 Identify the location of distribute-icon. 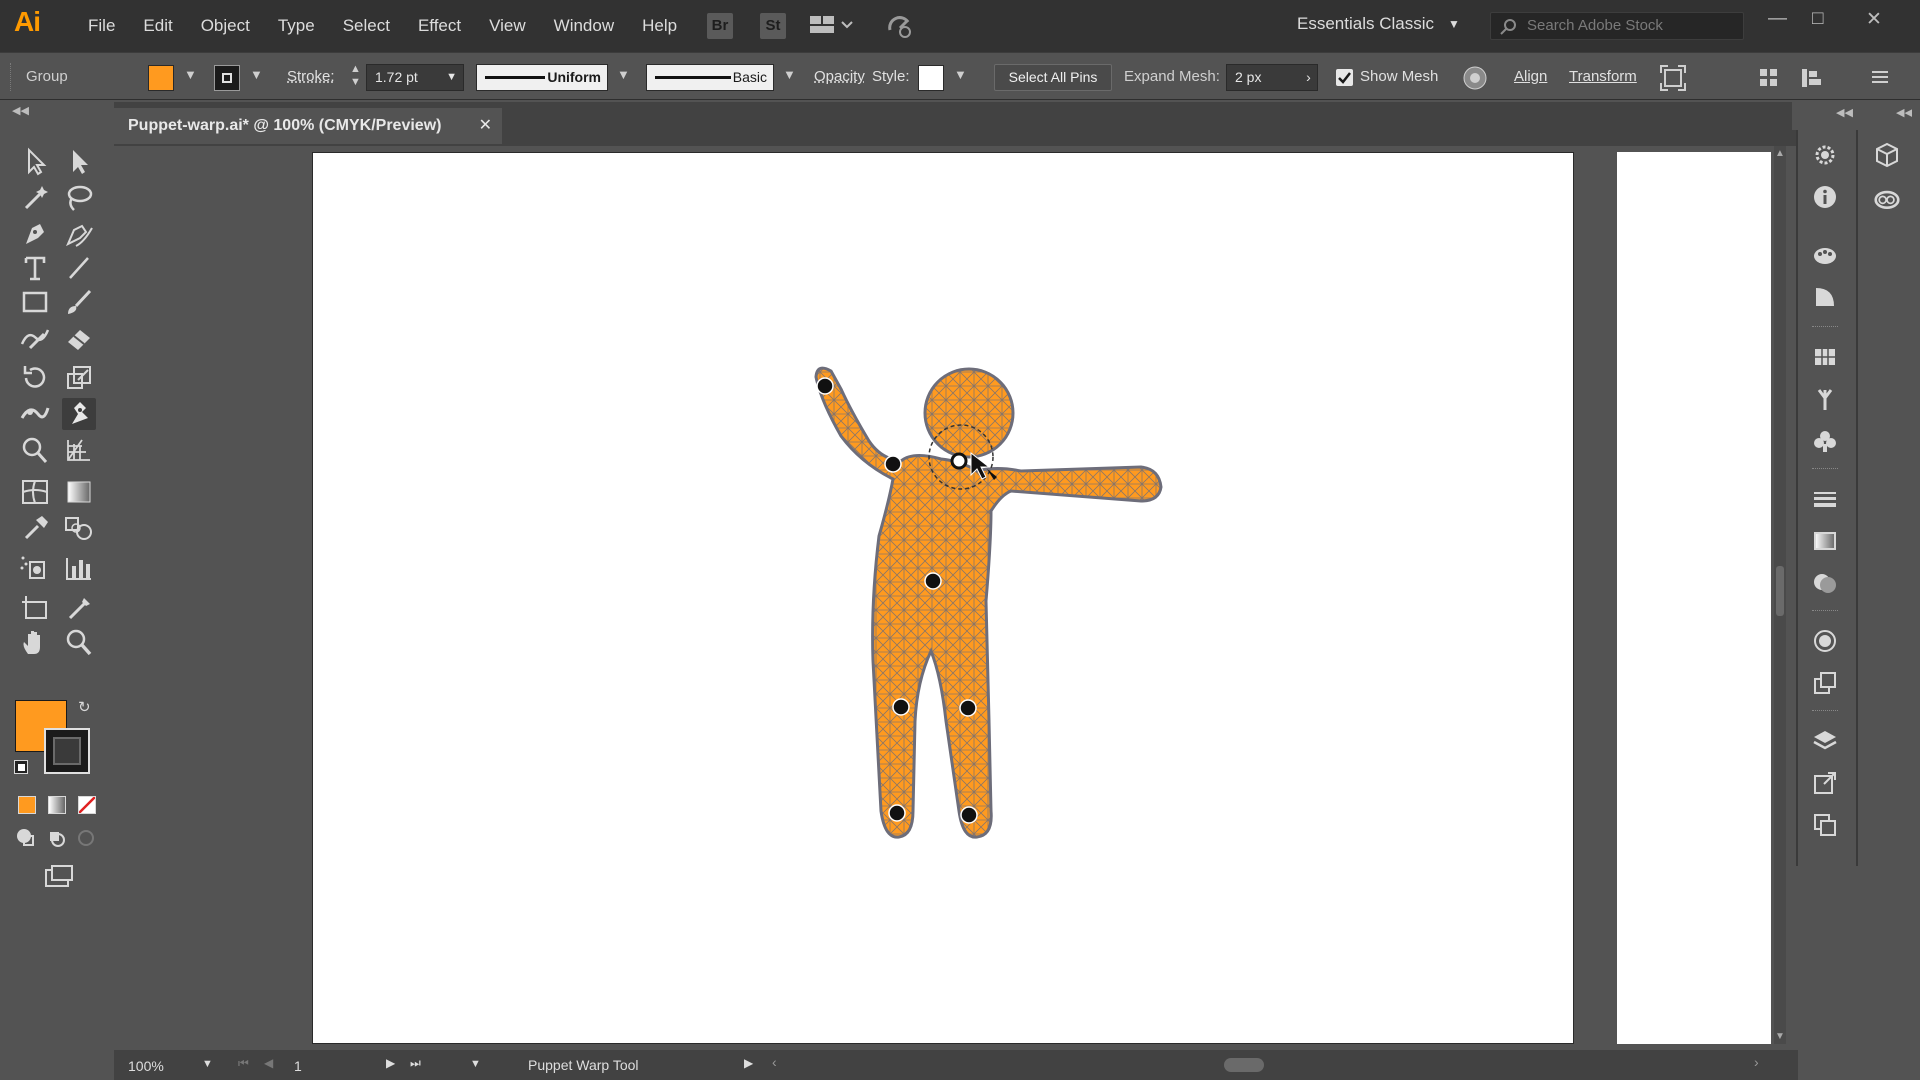
(1815, 80).